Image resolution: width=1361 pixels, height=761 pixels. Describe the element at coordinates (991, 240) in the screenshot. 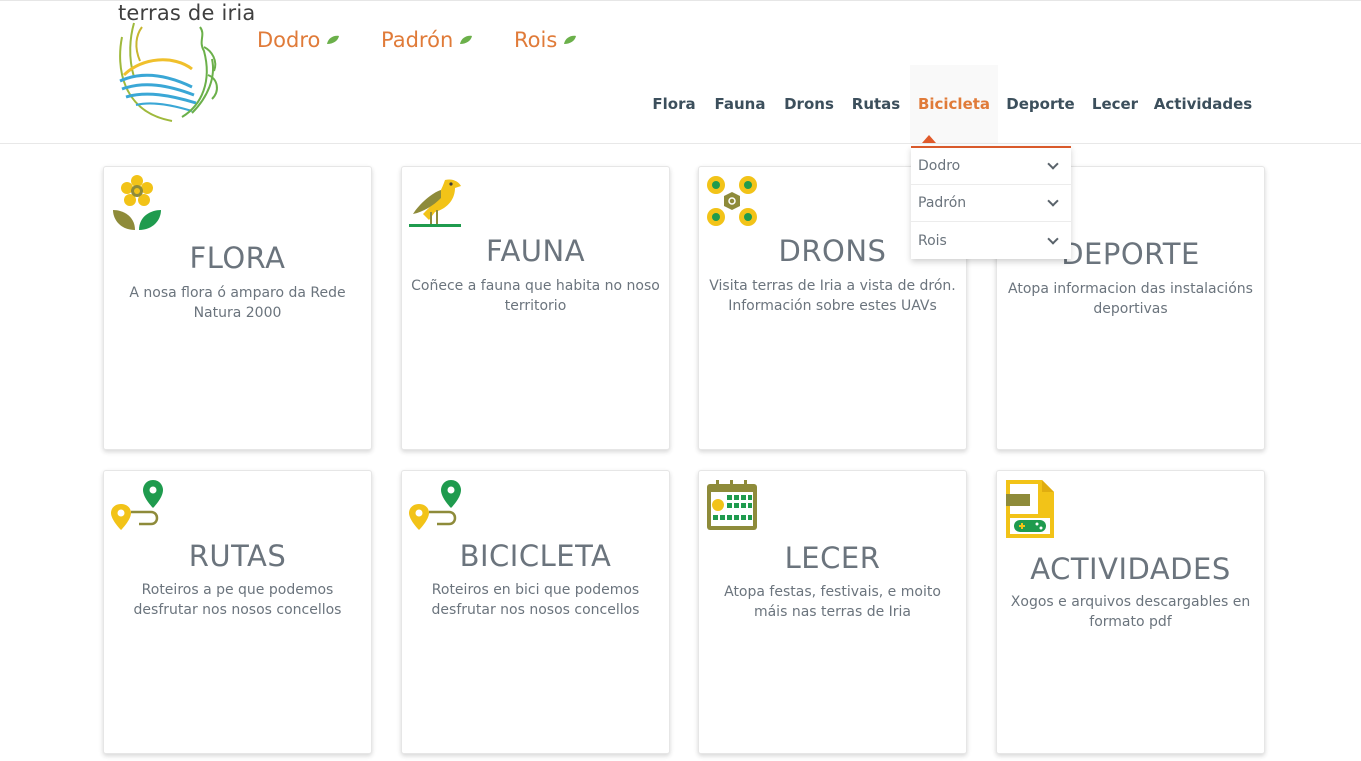

I see `dropdown-item-rois: Rois` at that location.